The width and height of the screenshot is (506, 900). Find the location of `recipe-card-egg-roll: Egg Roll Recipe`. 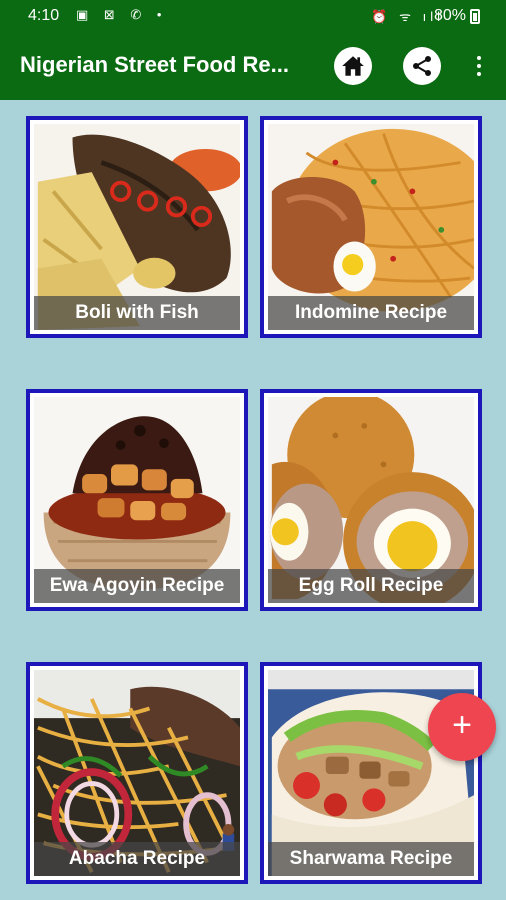

recipe-card-egg-roll: Egg Roll Recipe is located at coordinates (371, 500).